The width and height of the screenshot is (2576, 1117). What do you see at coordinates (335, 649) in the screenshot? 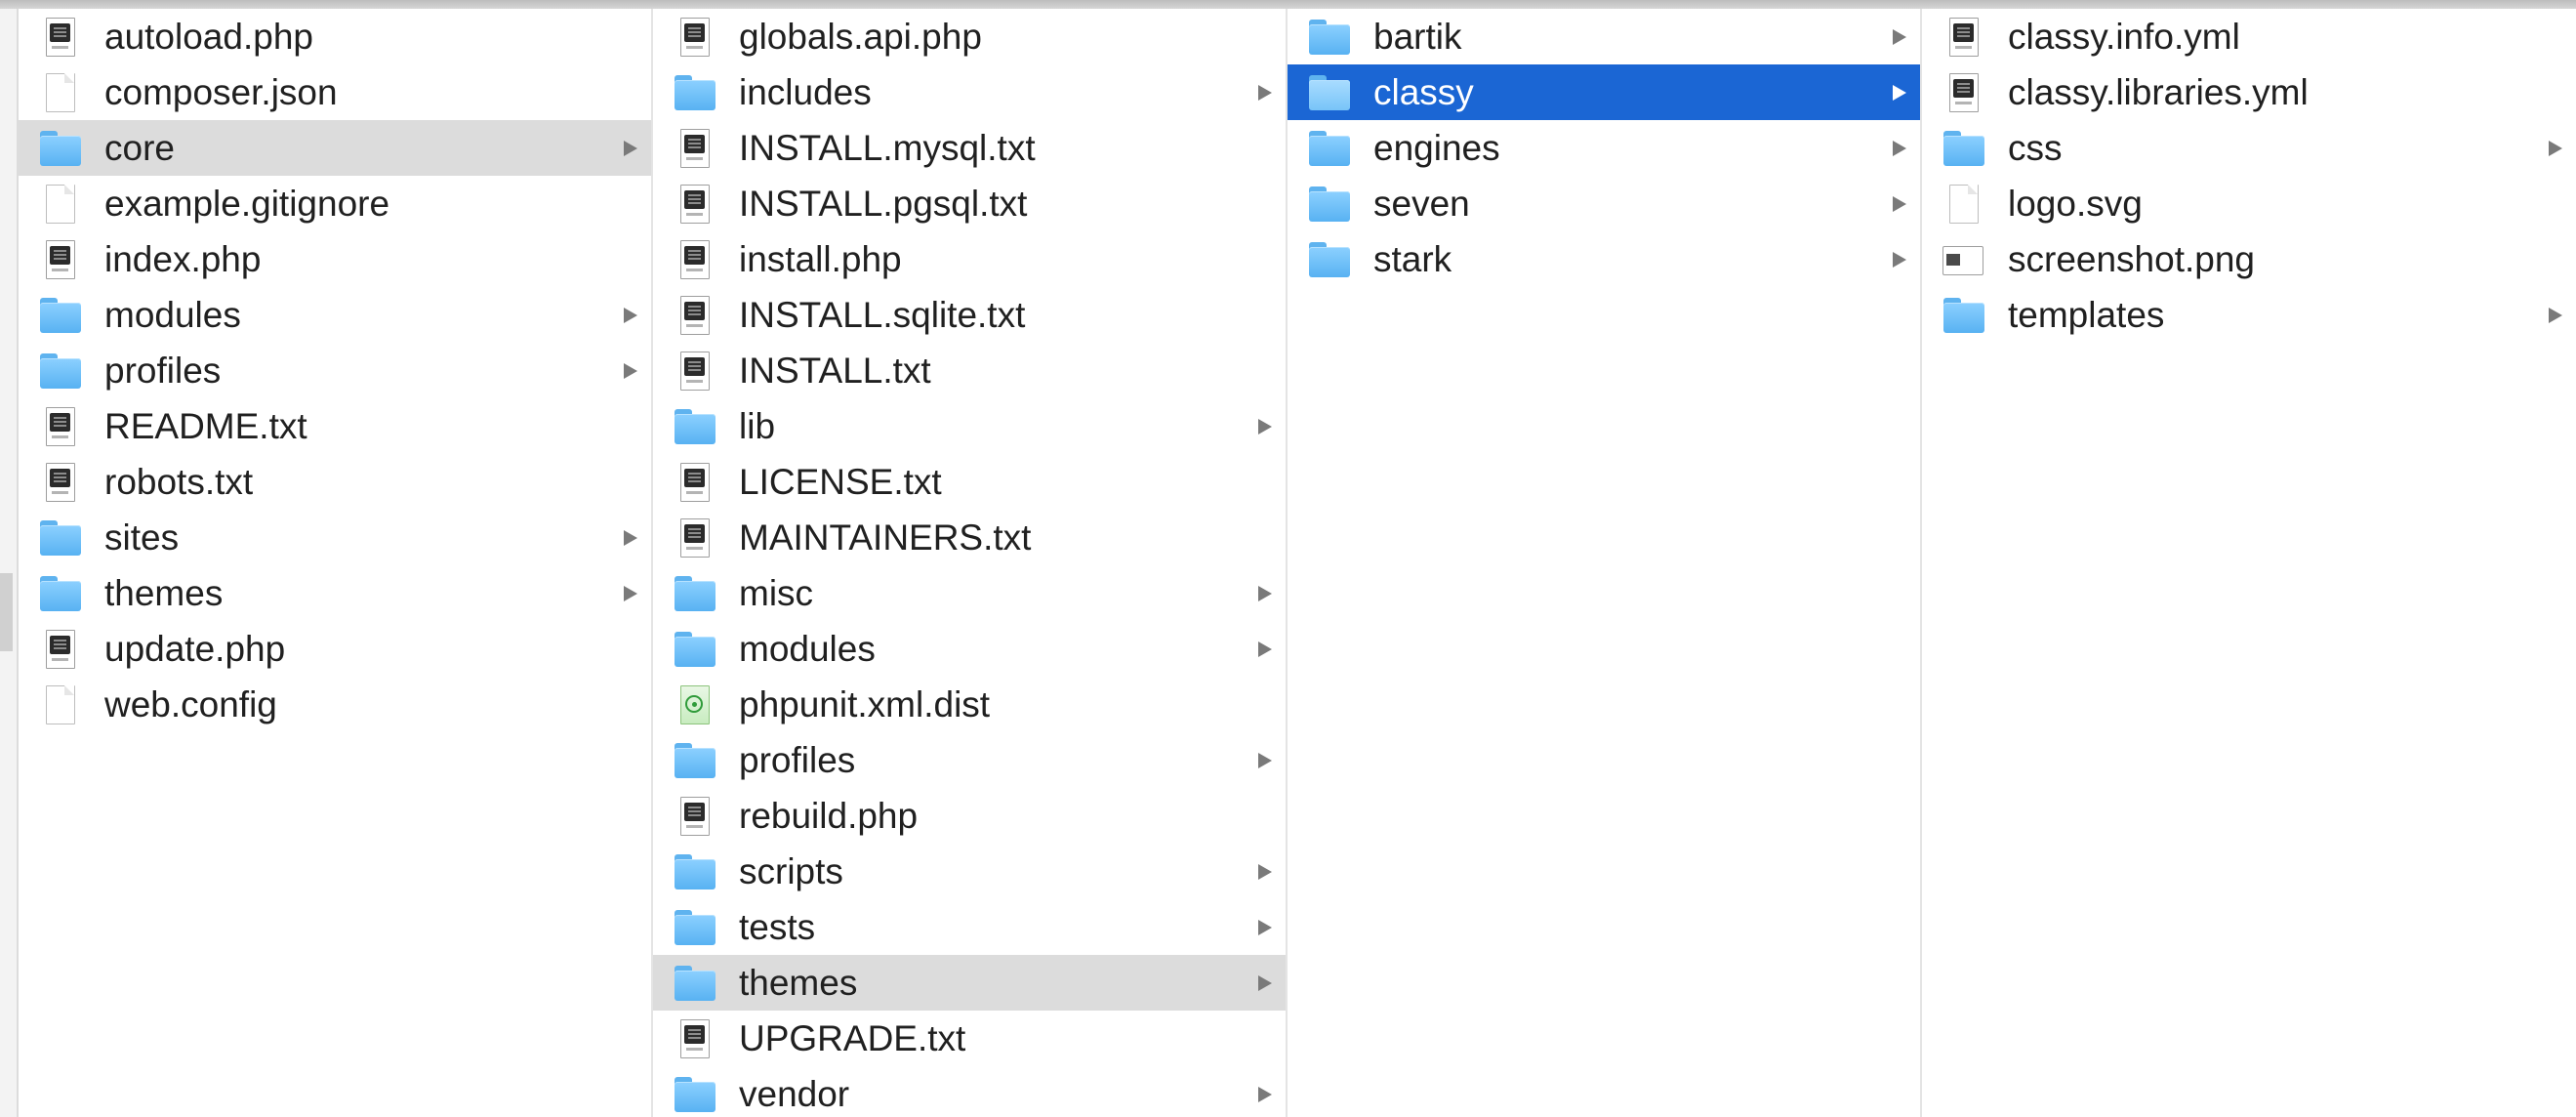
I see `file-row: update.php` at bounding box center [335, 649].